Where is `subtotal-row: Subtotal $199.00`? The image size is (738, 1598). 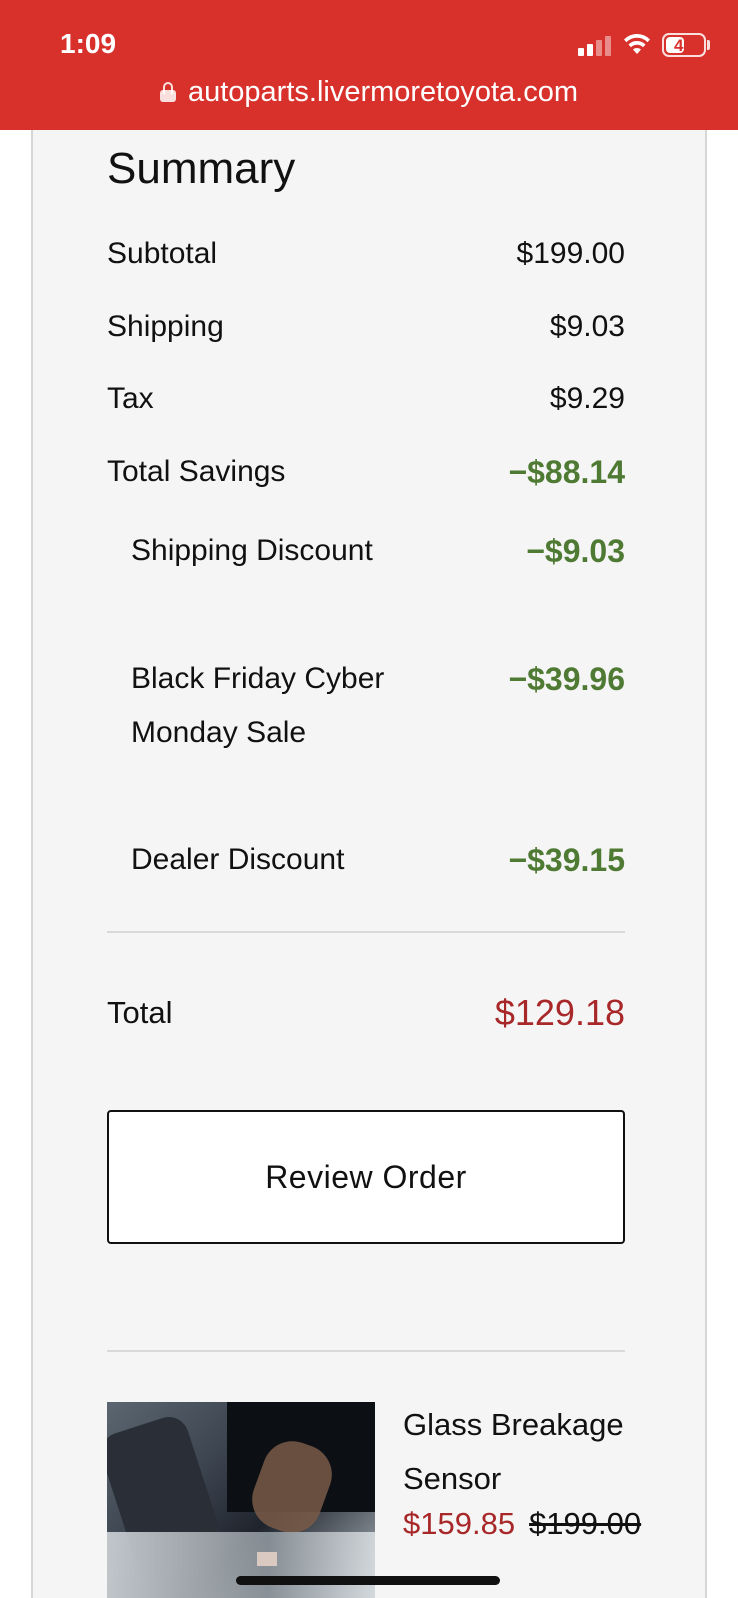 subtotal-row: Subtotal $199.00 is located at coordinates (366, 254).